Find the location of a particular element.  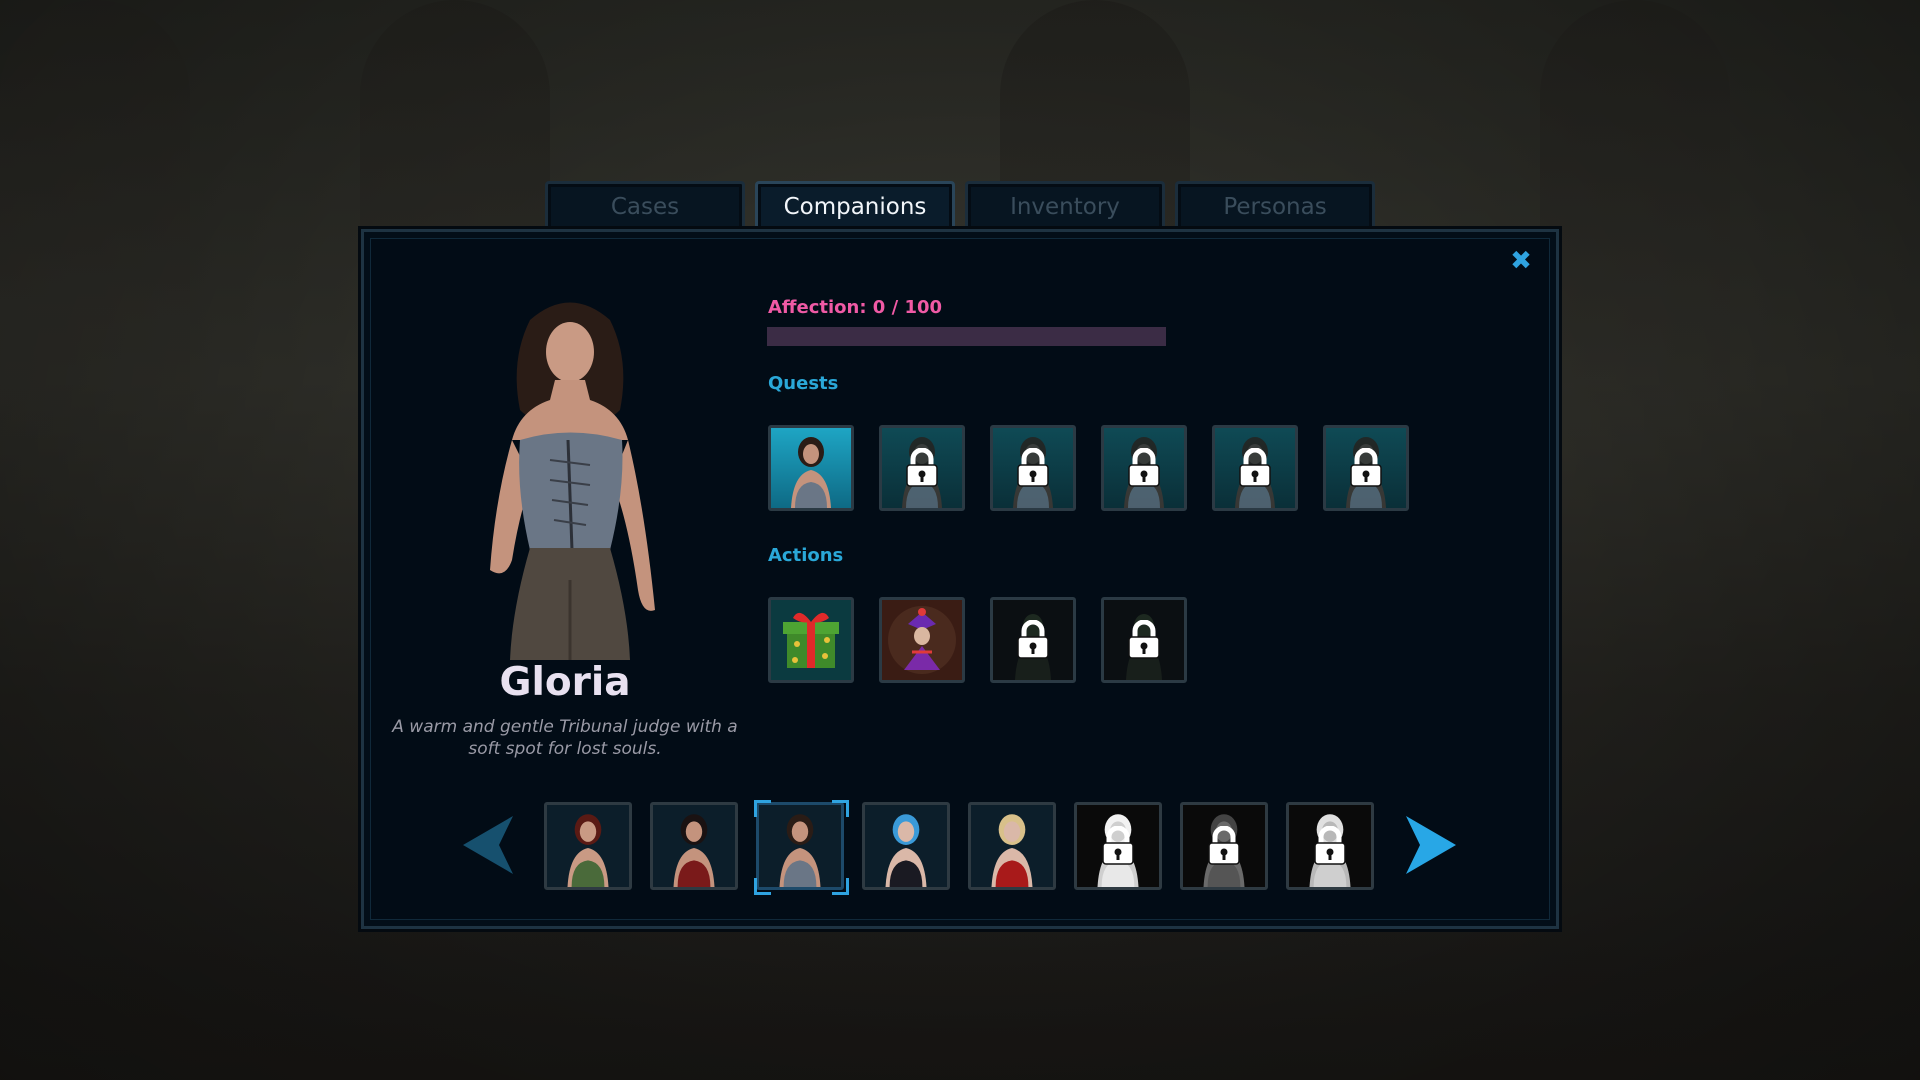

tab-personas: Personas is located at coordinates (1275, 205).